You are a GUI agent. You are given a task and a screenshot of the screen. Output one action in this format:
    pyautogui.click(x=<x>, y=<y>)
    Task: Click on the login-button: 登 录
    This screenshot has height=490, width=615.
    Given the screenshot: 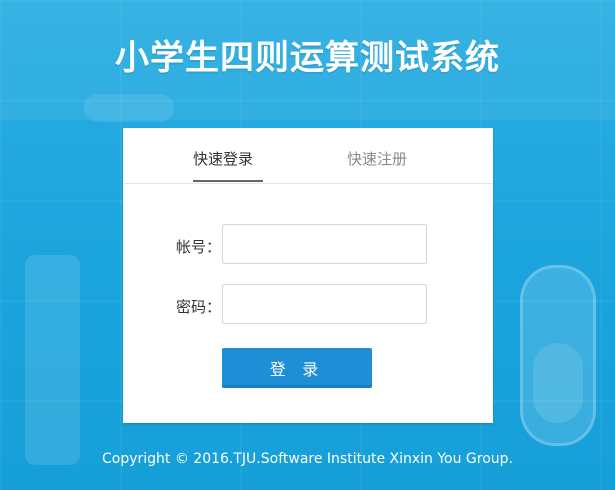 What is the action you would take?
    pyautogui.click(x=297, y=368)
    